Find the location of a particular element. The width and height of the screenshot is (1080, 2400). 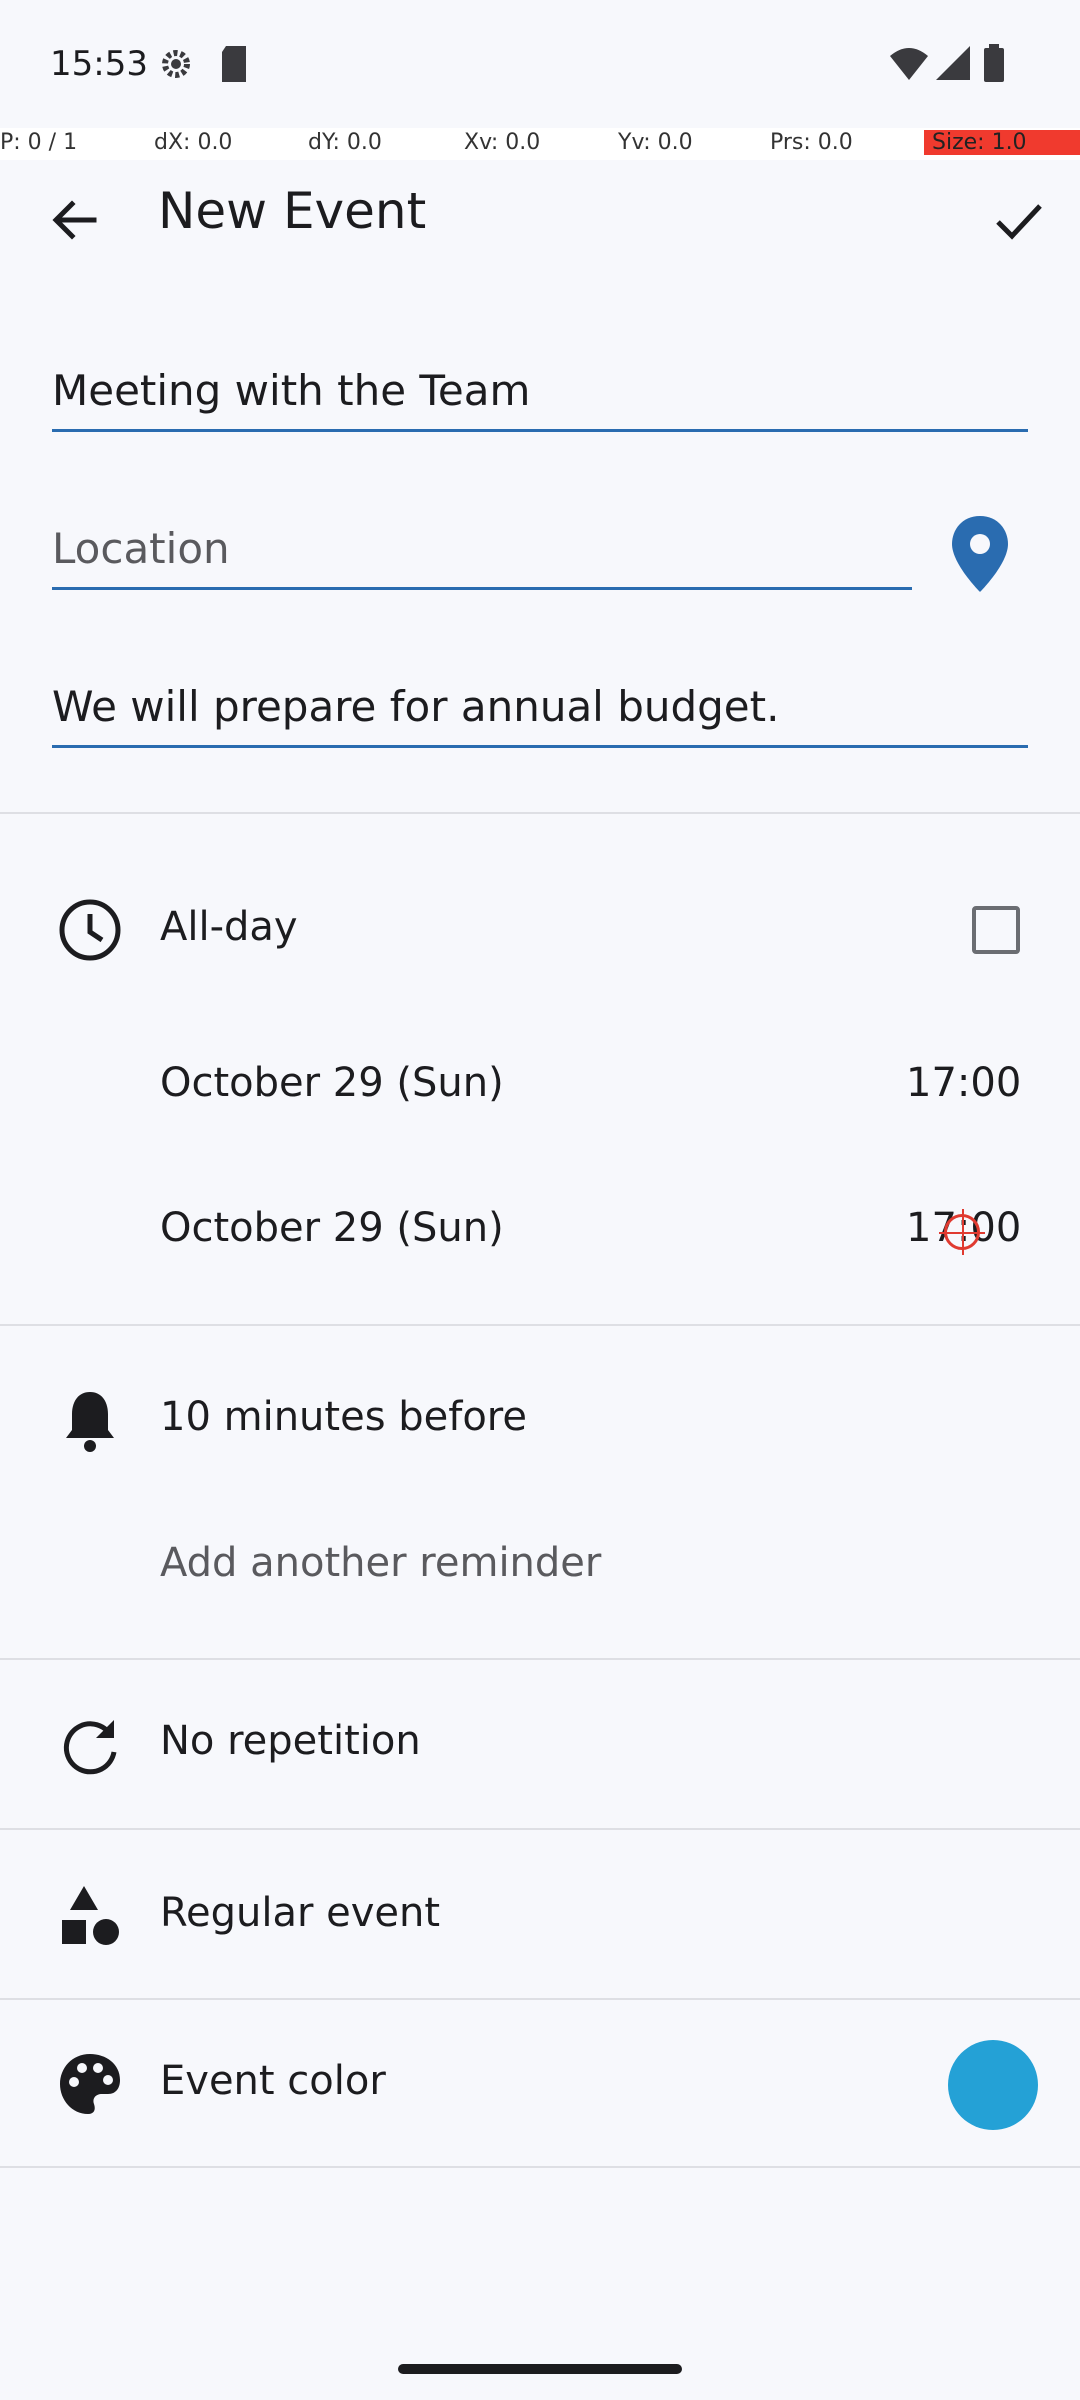

shapes-icon is located at coordinates (90, 1915).